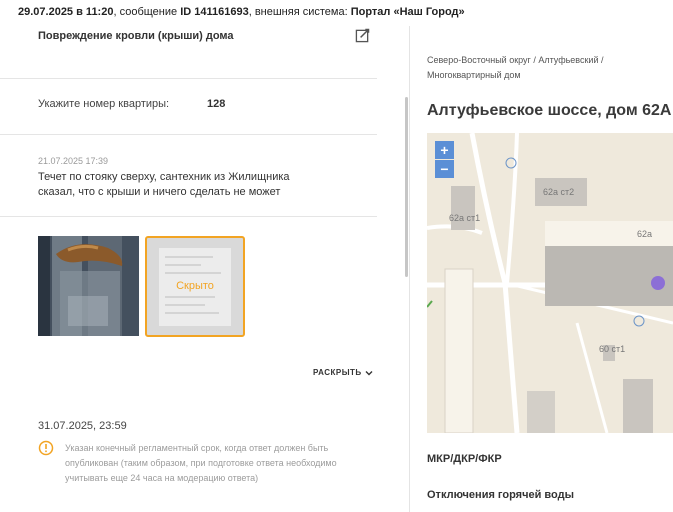 The width and height of the screenshot is (673, 512). Describe the element at coordinates (73, 161) in the screenshot. I see `comment-date: 21.07.2025 17:39` at that location.